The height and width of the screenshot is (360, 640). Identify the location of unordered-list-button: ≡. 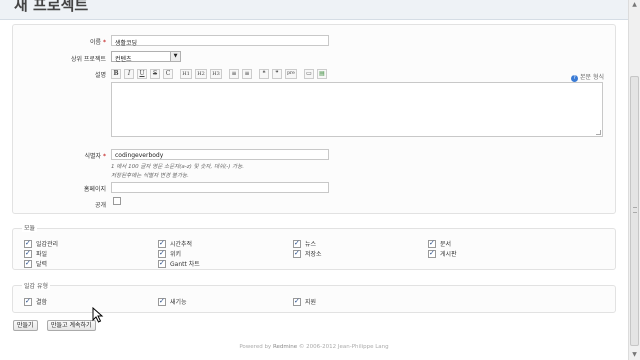
(234, 74).